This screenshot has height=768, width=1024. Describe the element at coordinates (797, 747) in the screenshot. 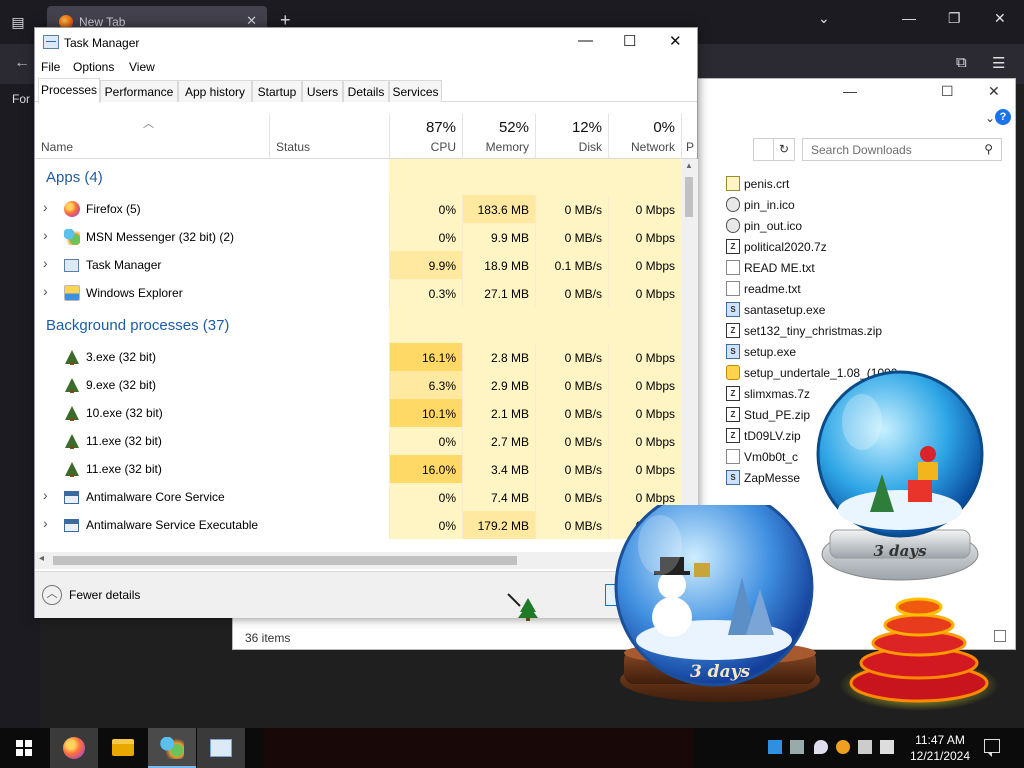

I see `network-share-icon` at that location.